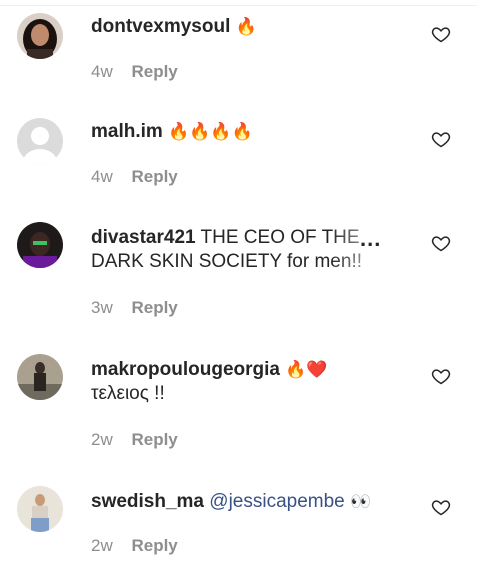 The image size is (477, 567). I want to click on comment-username: dontvexmysoul, so click(160, 26).